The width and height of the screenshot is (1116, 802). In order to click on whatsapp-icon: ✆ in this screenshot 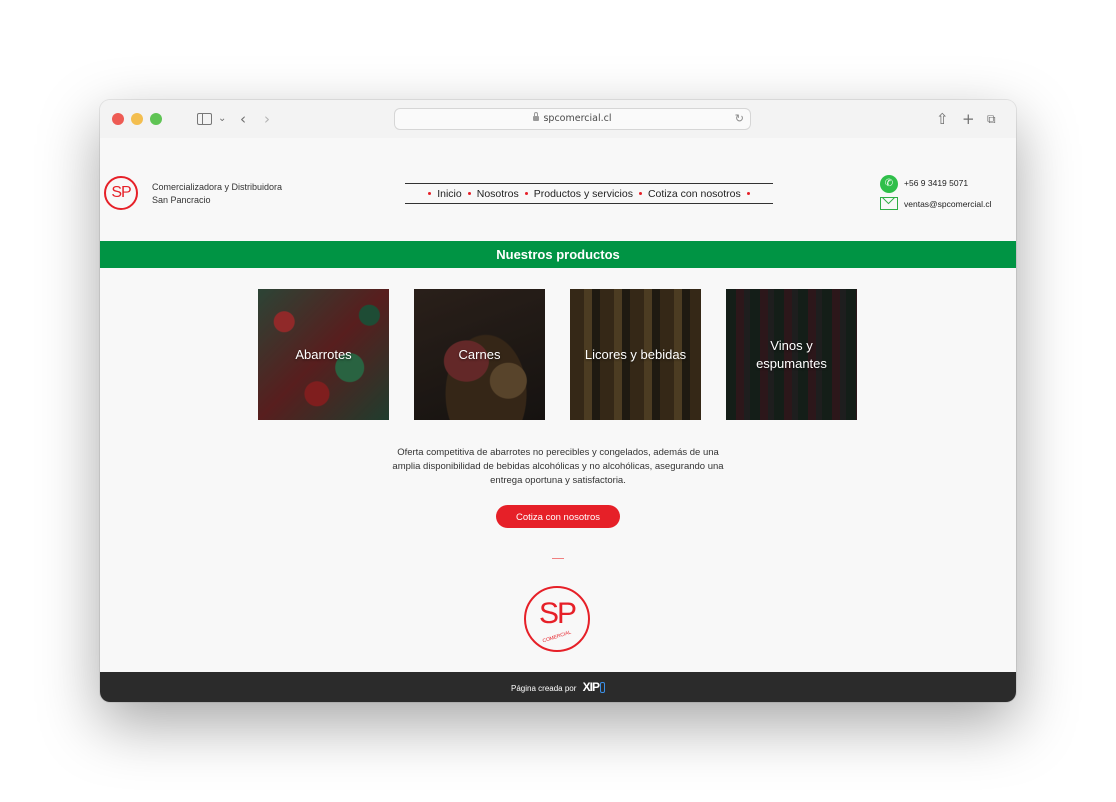, I will do `click(889, 184)`.